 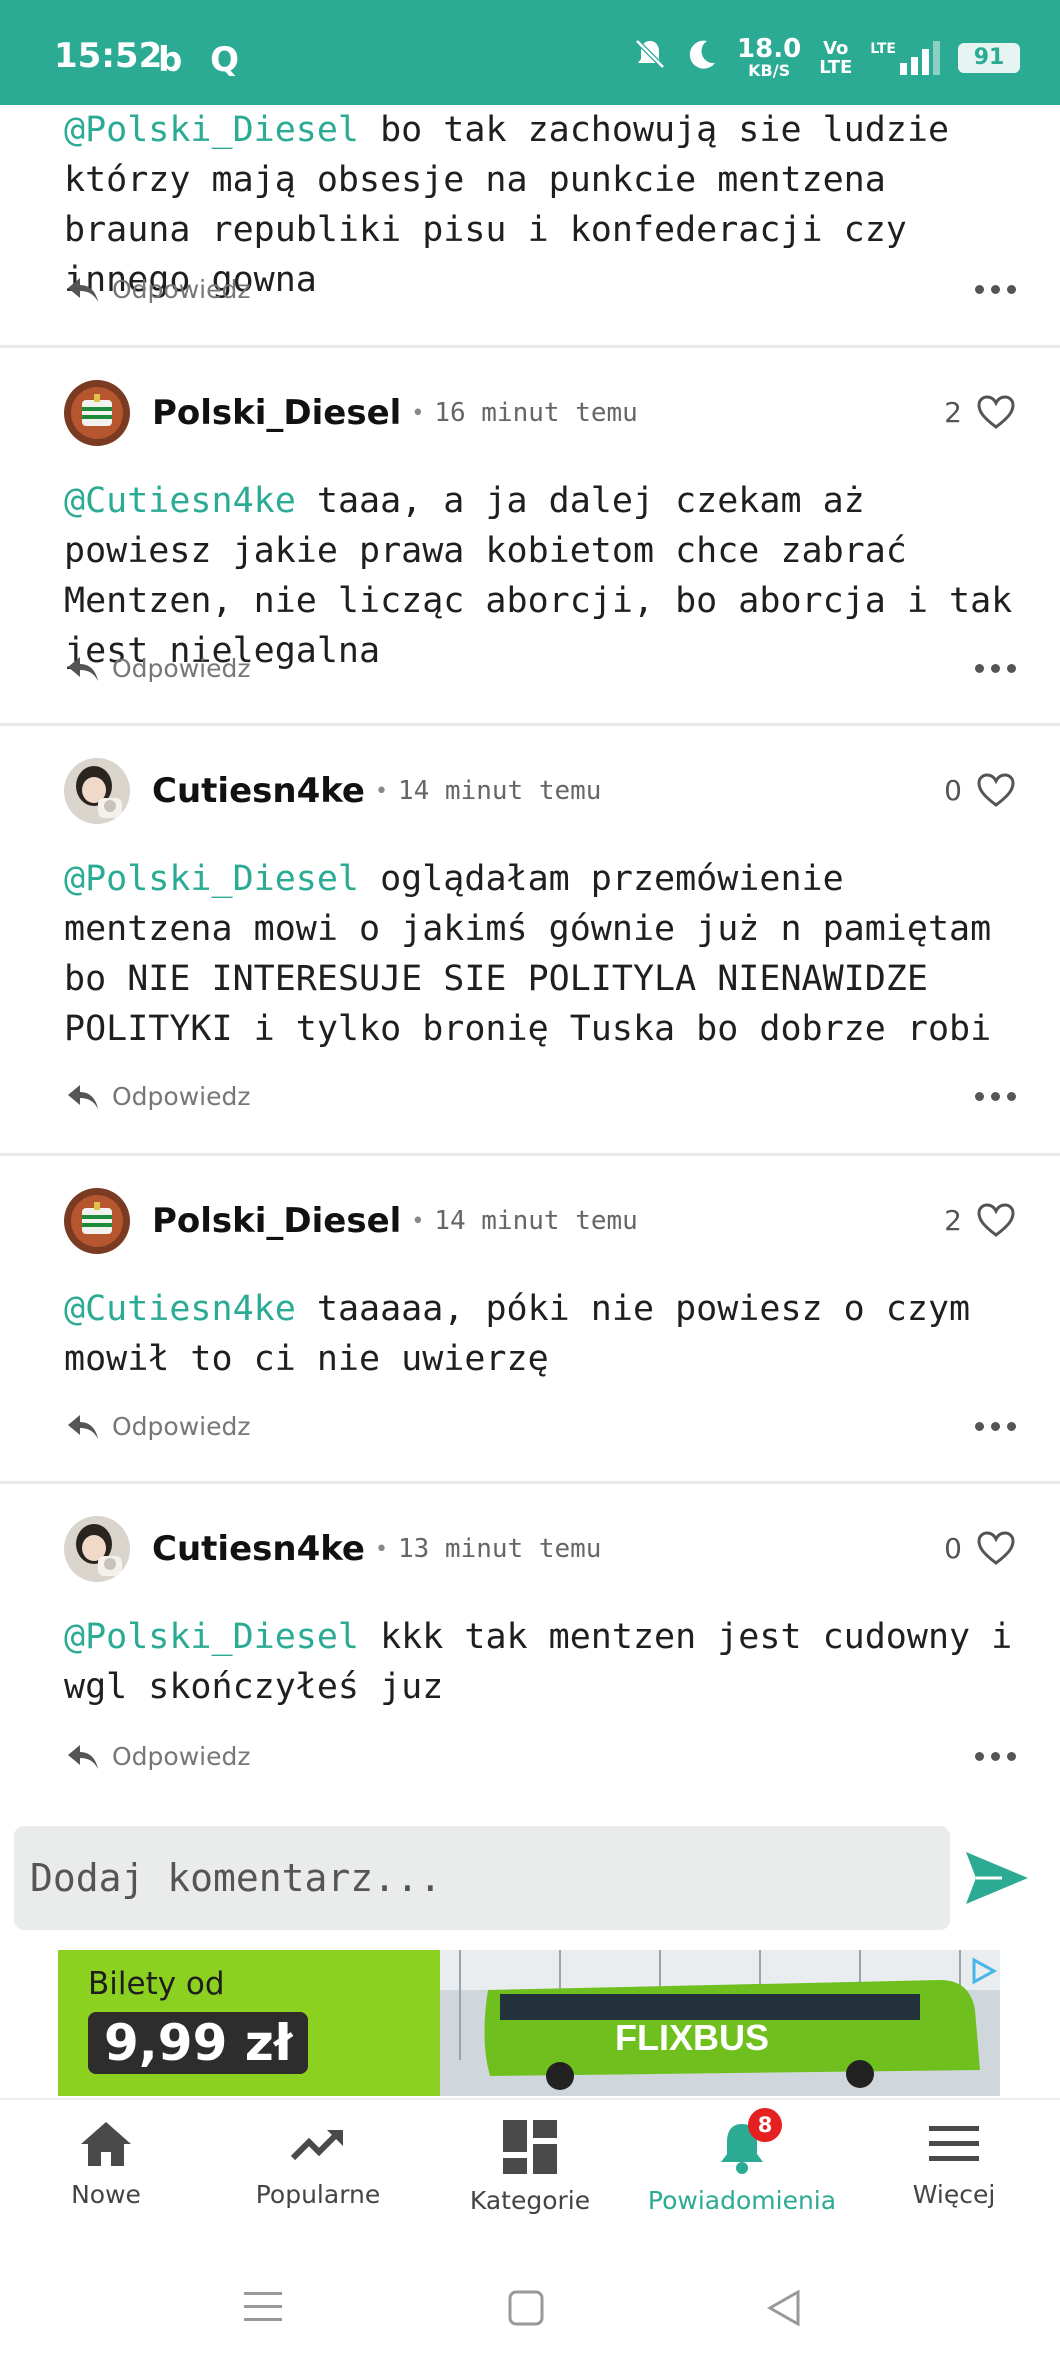 What do you see at coordinates (108, 56) in the screenshot?
I see `status-time: 15:52` at bounding box center [108, 56].